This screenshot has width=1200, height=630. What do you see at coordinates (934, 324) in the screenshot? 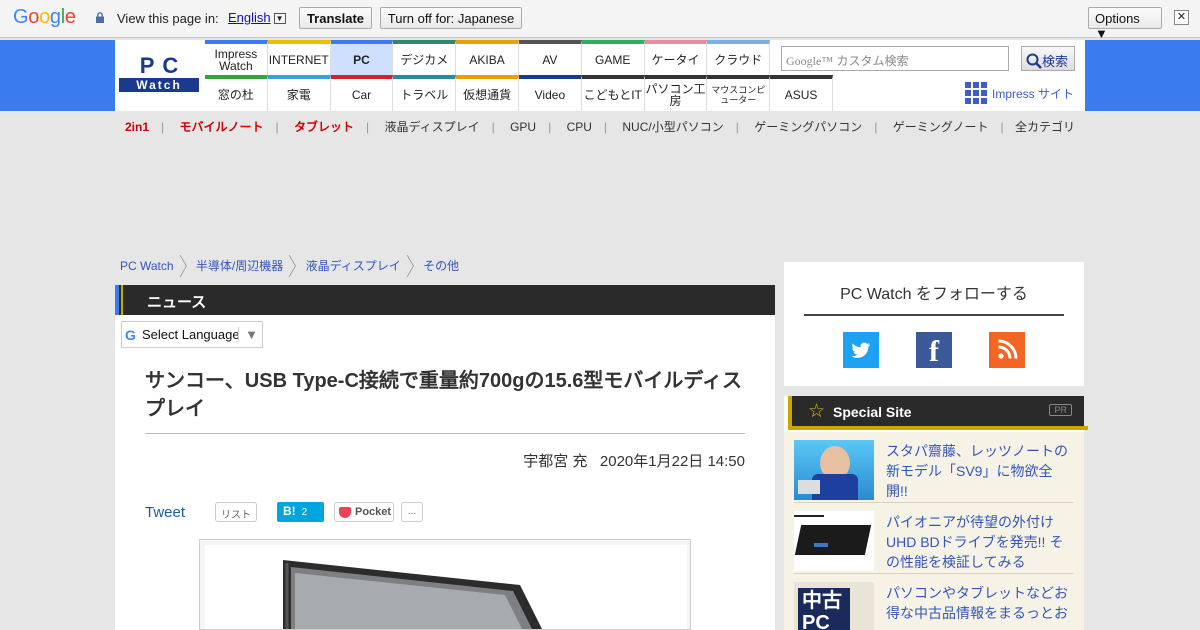
I see `follow-box: PC Watch をフォローする f` at bounding box center [934, 324].